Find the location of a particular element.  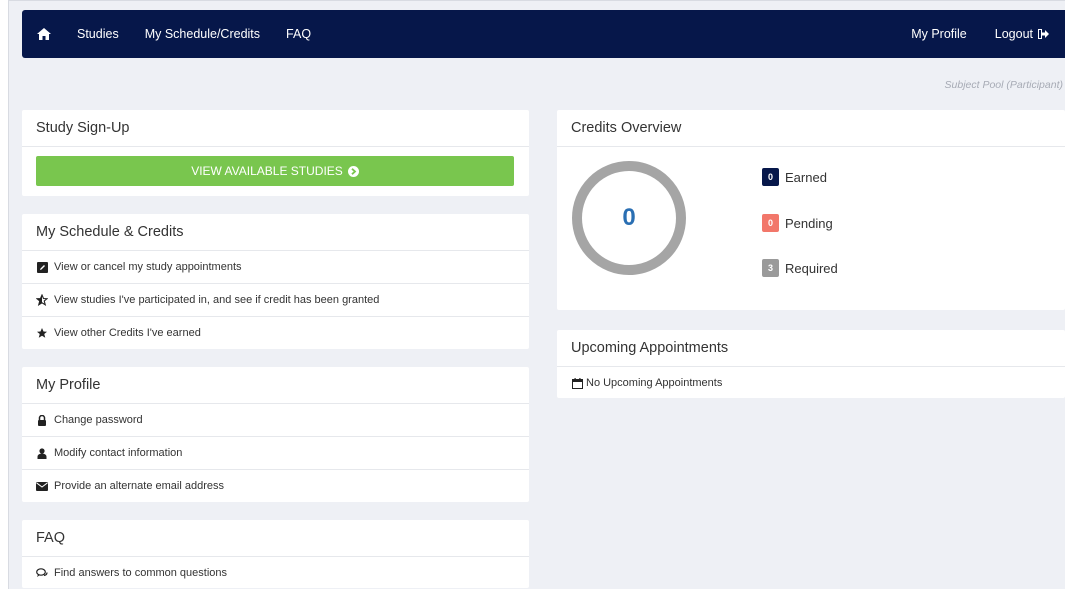

my-profile-title: My Profile is located at coordinates (275, 385).